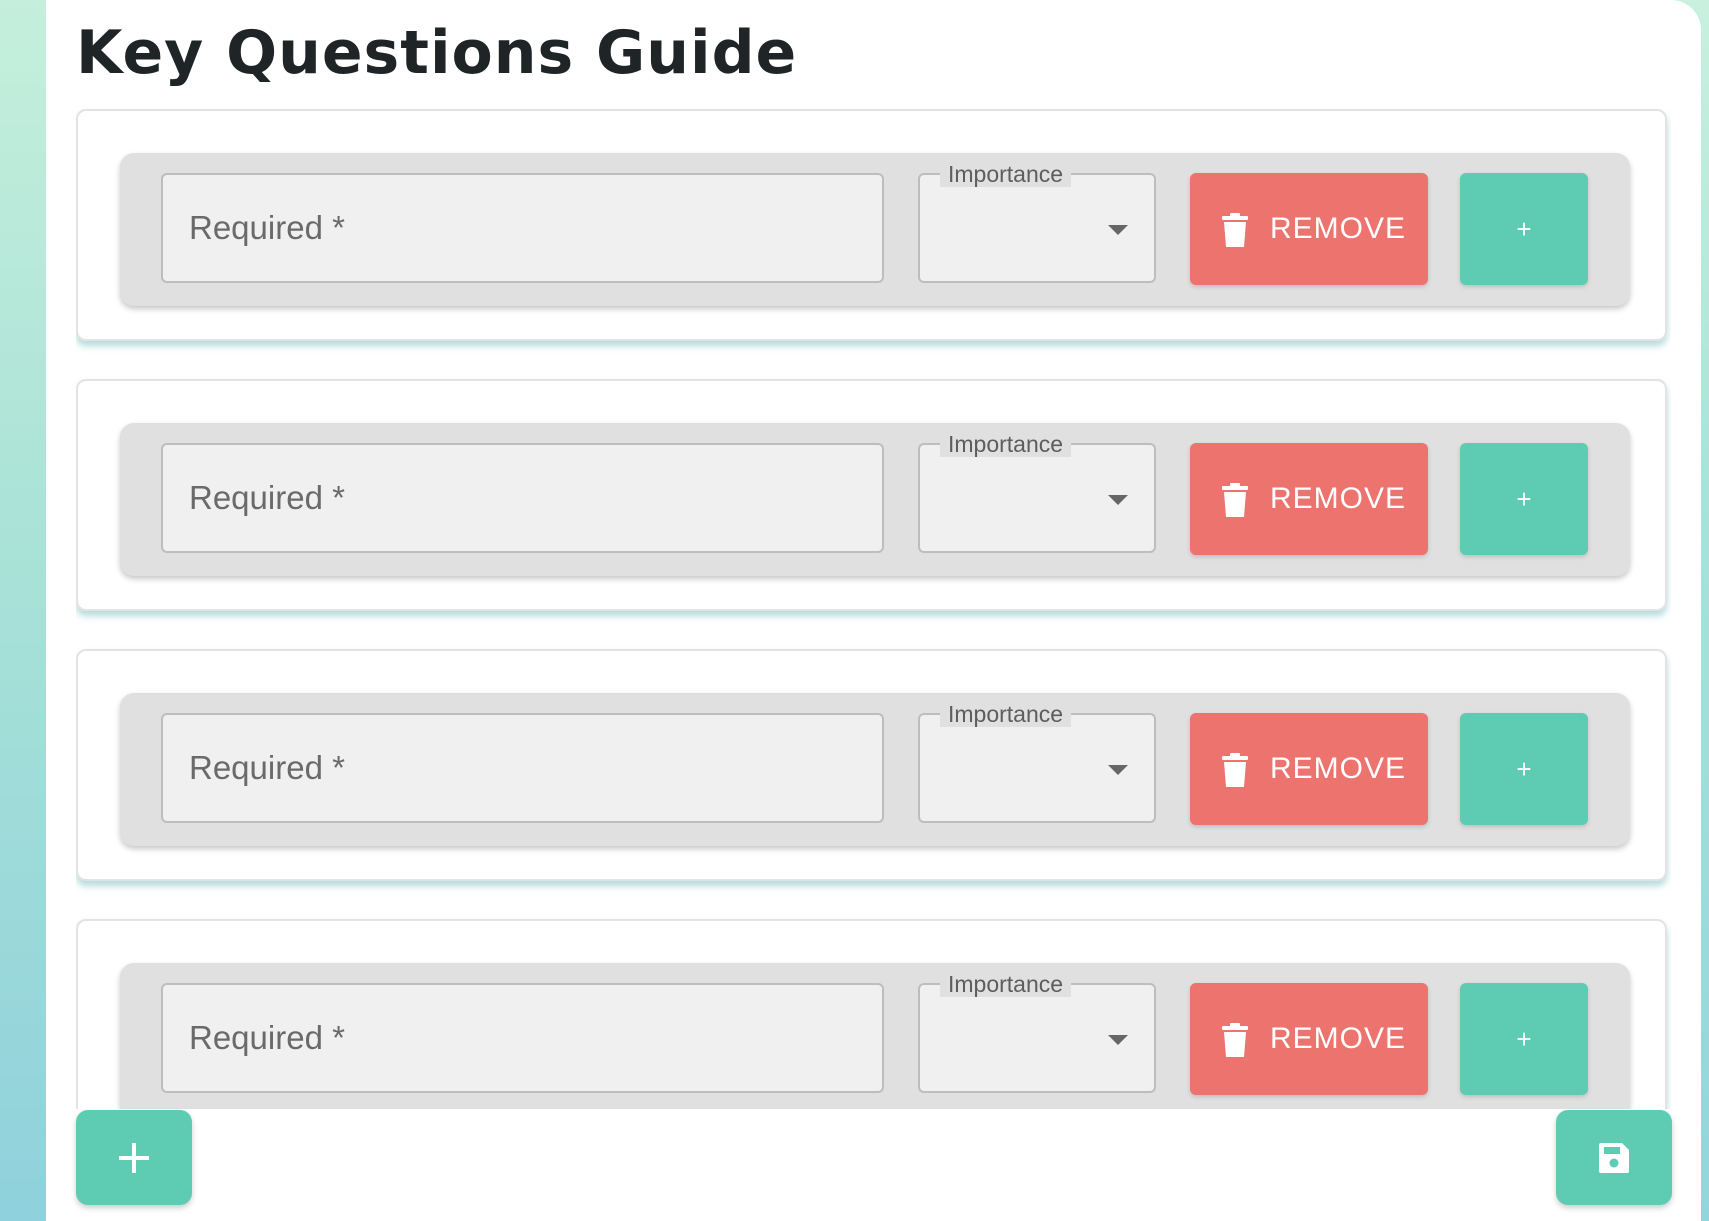 Image resolution: width=1709 pixels, height=1221 pixels. I want to click on add-question-button, so click(134, 1157).